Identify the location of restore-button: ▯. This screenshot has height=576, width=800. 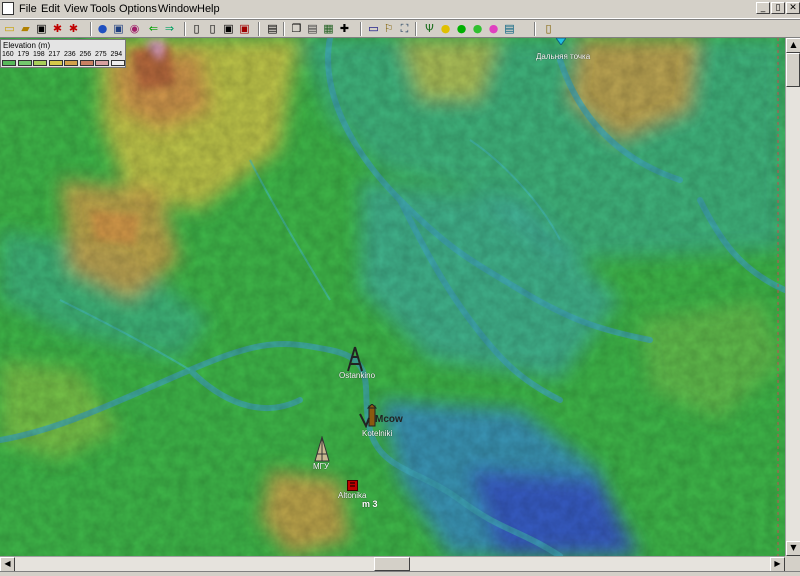
(778, 8).